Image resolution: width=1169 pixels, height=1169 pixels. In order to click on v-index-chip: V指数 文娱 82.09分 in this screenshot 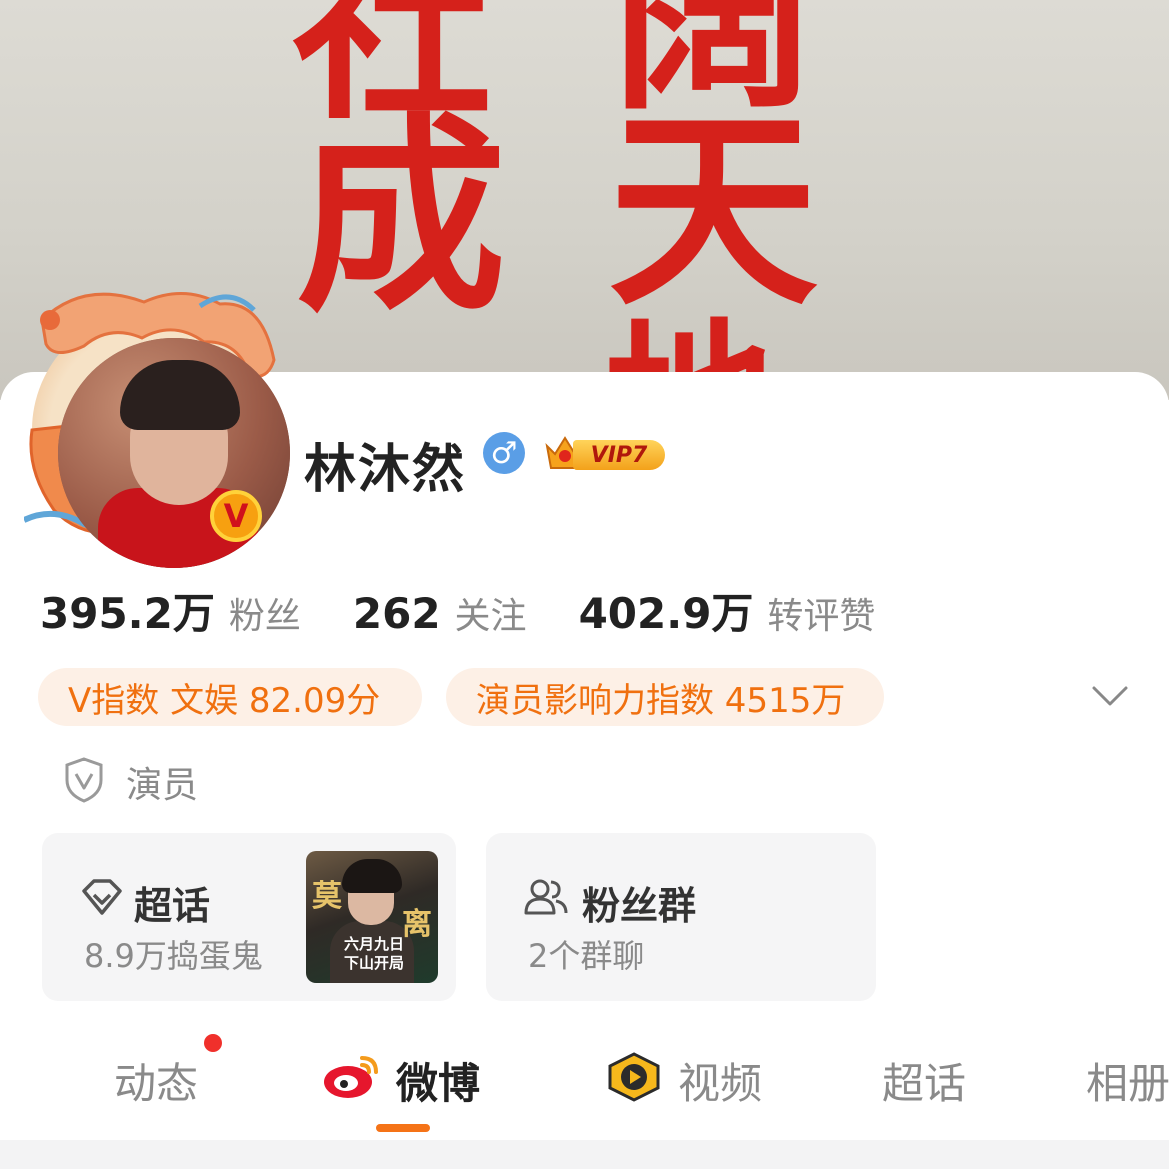, I will do `click(230, 697)`.